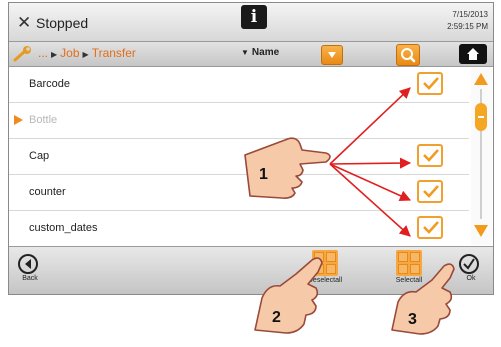  Describe the element at coordinates (18, 120) in the screenshot. I see `selected-row-marker-icon` at that location.